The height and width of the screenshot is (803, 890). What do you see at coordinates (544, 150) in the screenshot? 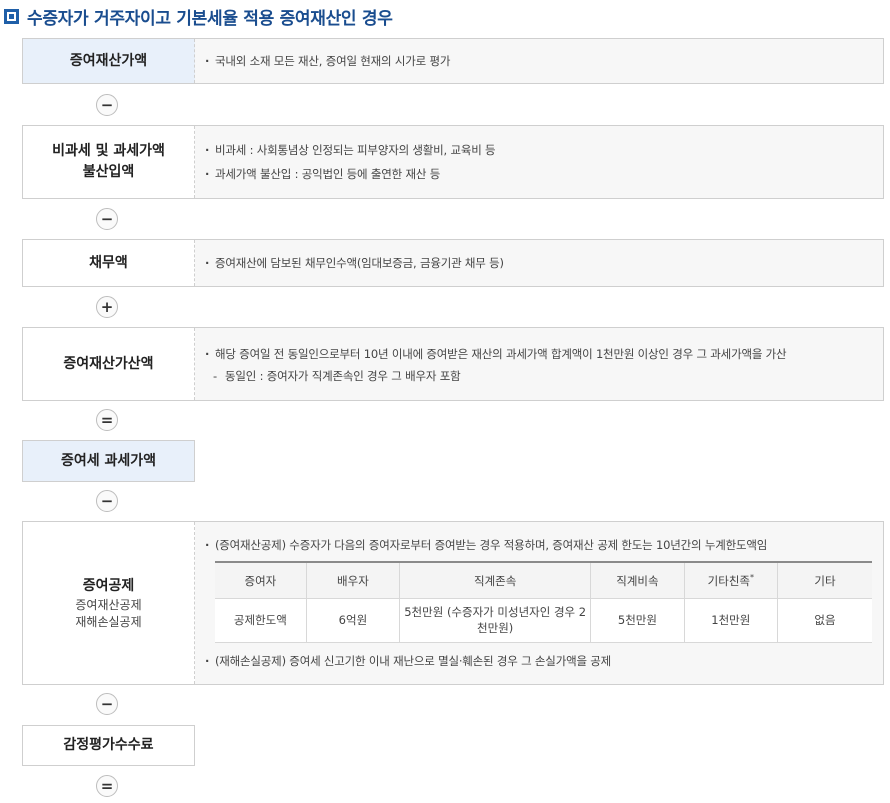
I see `nontax-item: 비과세 : 사회통념상 인정되는 피부양자의 생활비, 교육비 등` at bounding box center [544, 150].